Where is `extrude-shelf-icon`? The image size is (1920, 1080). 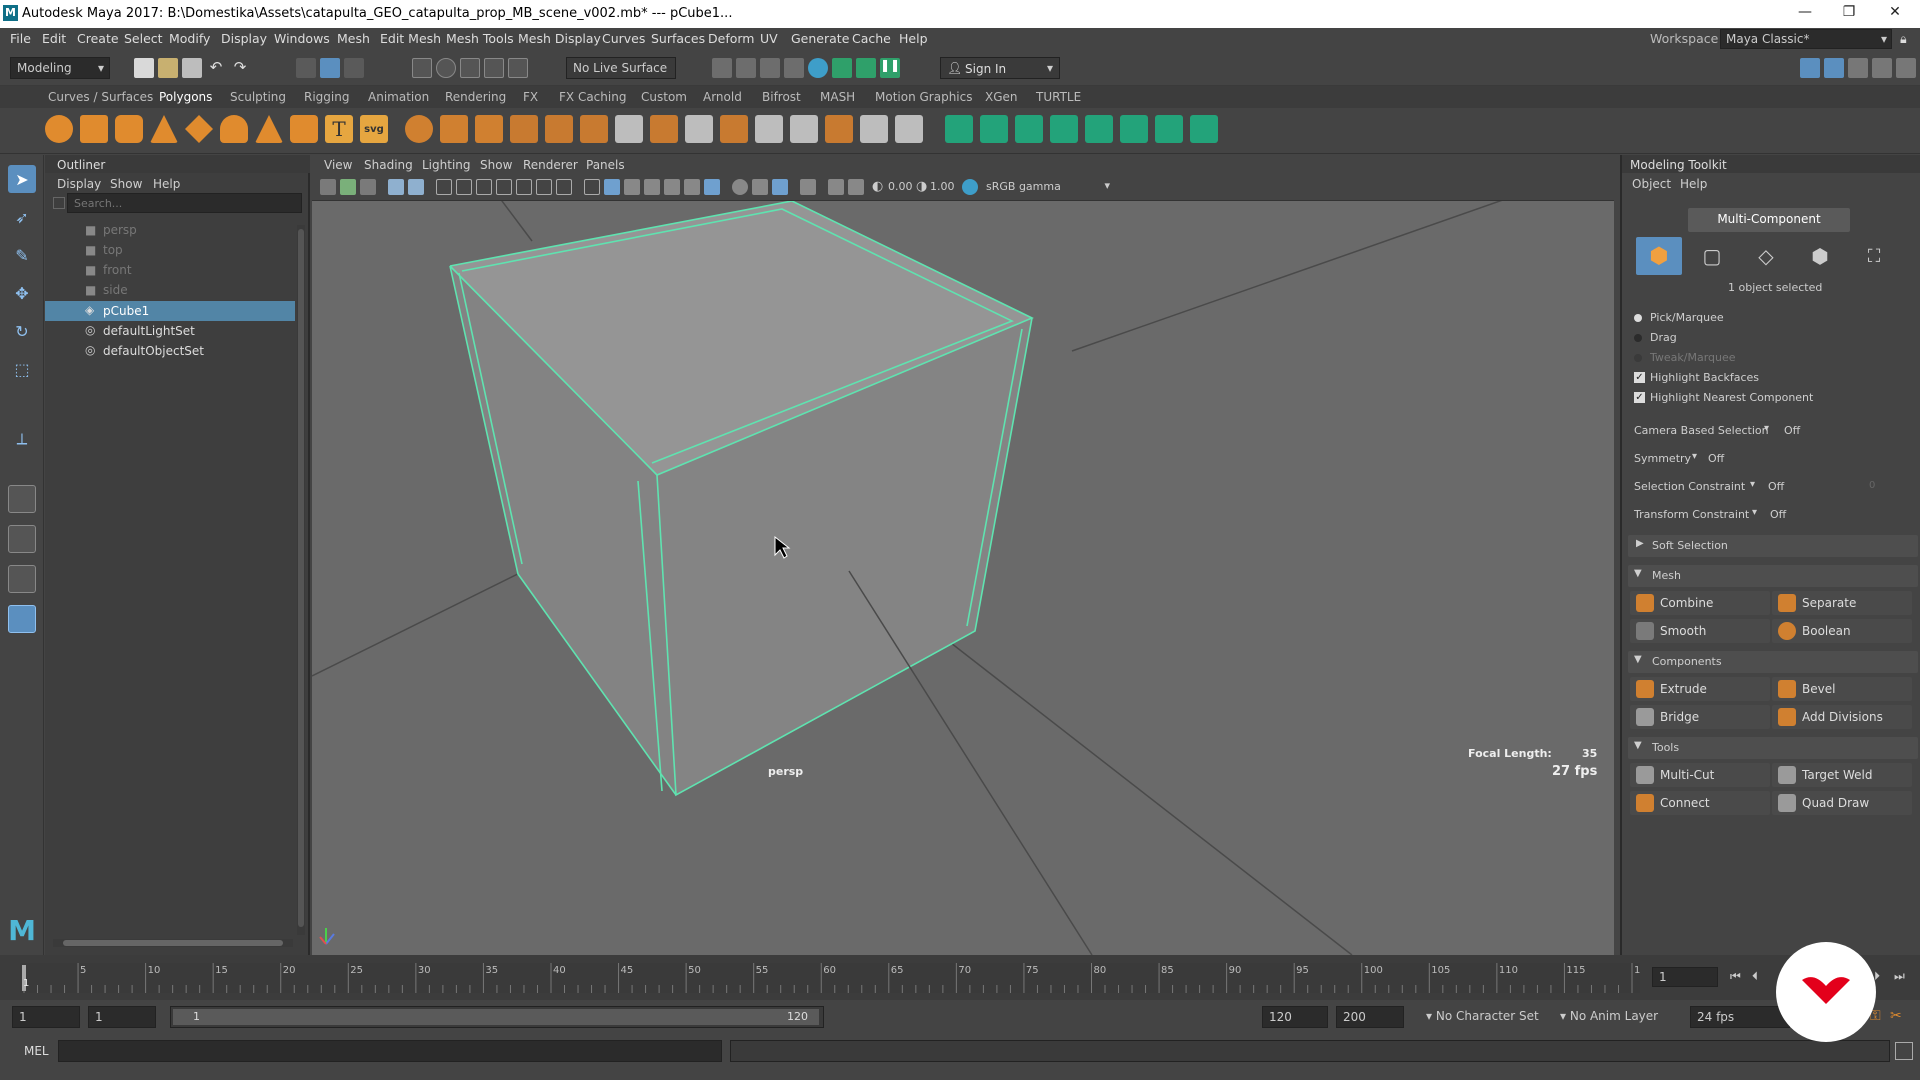 extrude-shelf-icon is located at coordinates (664, 129).